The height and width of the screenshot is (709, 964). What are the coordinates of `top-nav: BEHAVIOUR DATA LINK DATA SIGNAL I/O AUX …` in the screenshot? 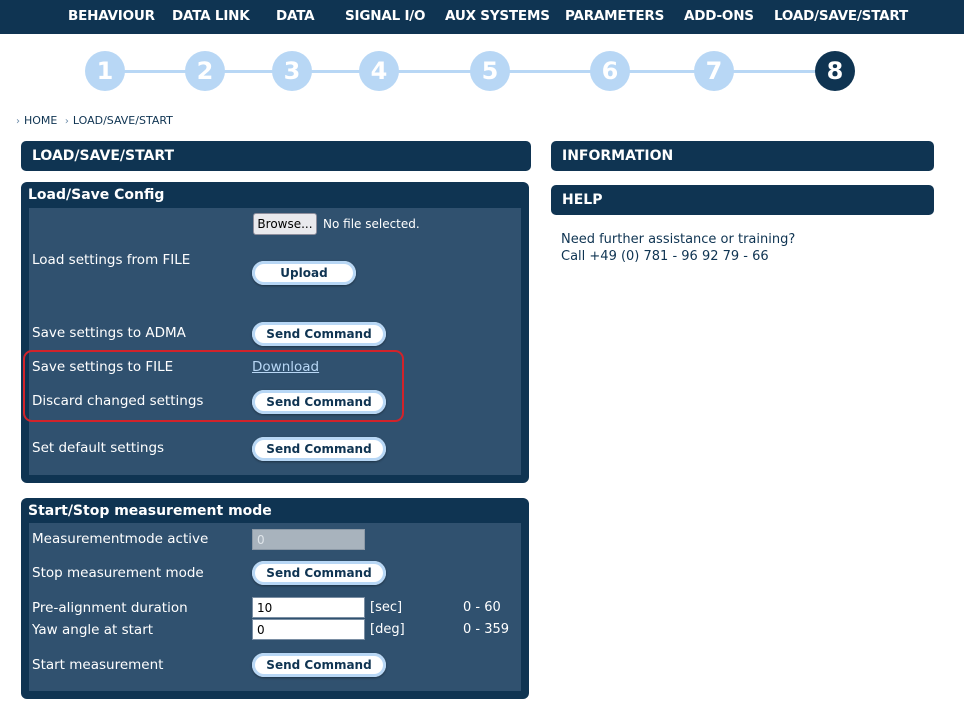 It's located at (482, 17).